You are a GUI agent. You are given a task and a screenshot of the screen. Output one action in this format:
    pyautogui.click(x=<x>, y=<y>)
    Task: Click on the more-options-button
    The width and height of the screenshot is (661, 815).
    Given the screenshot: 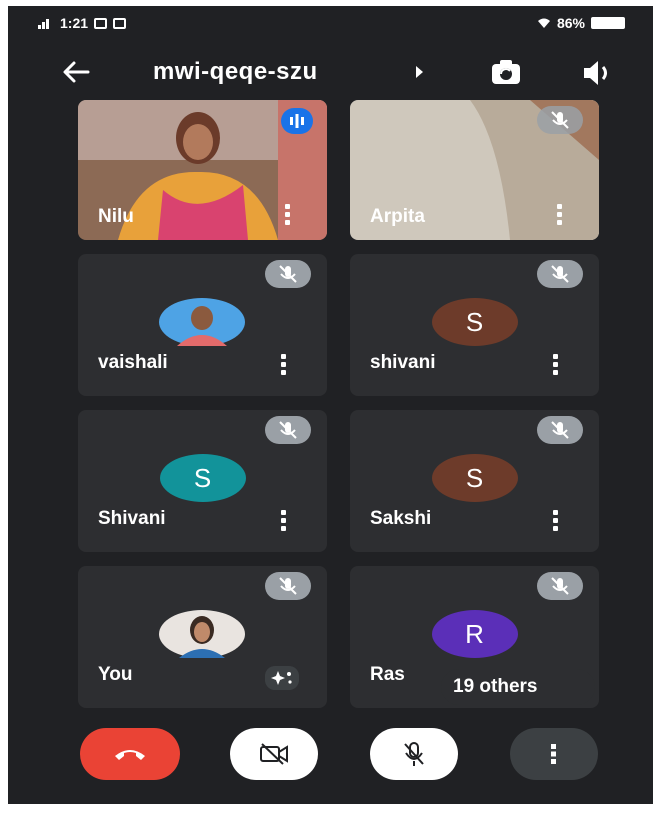 What is the action you would take?
    pyautogui.click(x=554, y=754)
    